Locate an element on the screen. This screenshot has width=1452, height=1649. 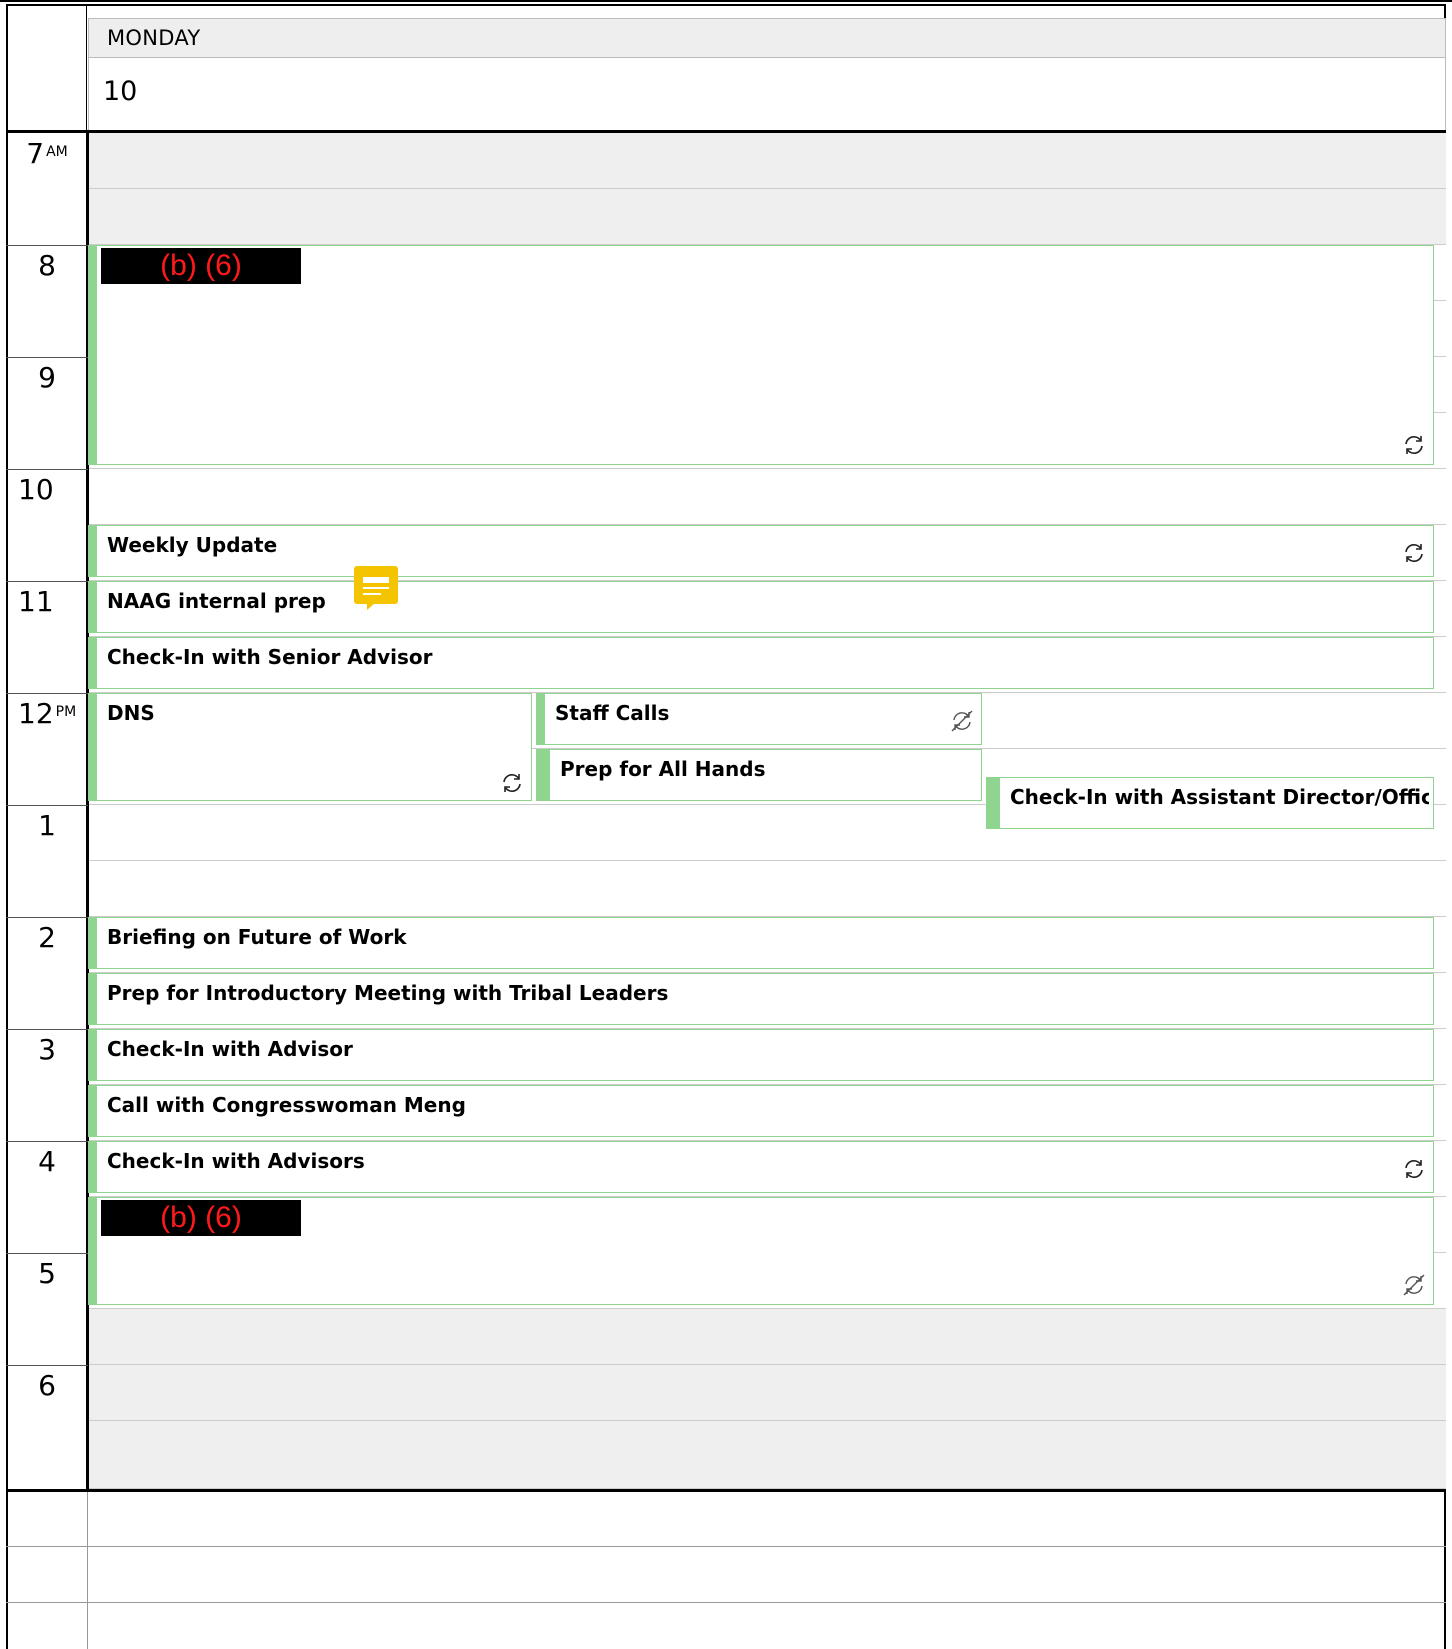
event-title: Check-In with Senior Advisor is located at coordinates (270, 657).